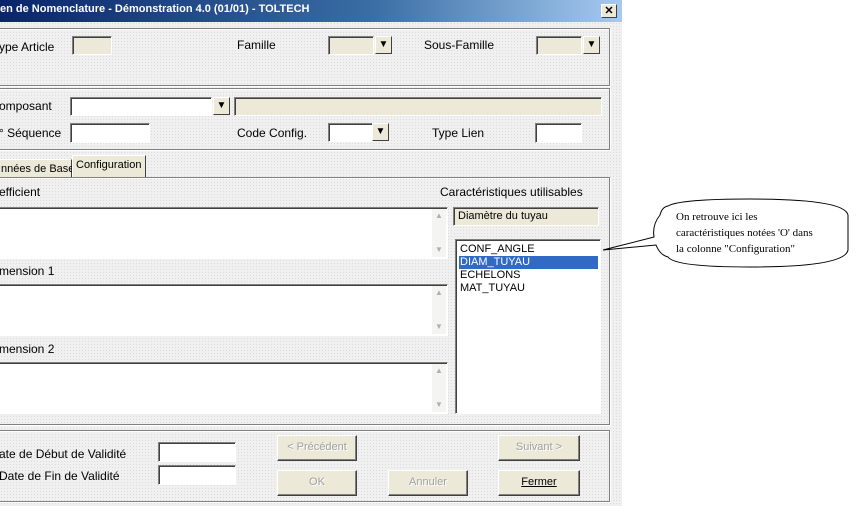  I want to click on dimension2-label: mension 2, so click(27, 349).